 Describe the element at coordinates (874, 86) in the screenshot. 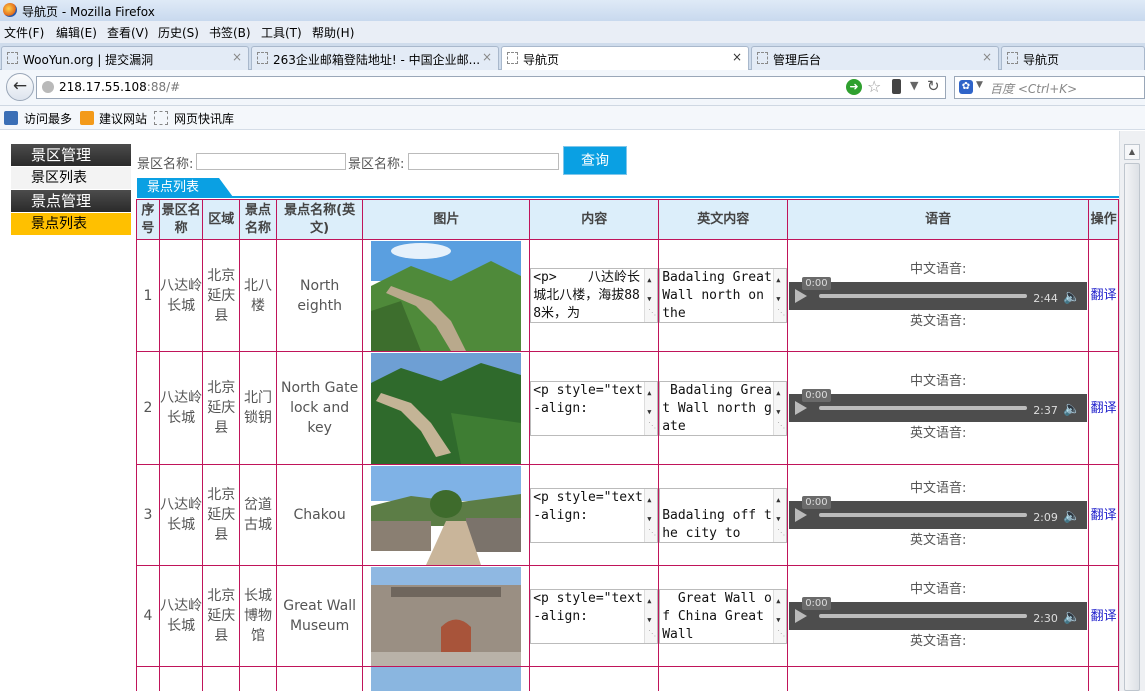

I see `bookmark-star-icon: ☆` at that location.